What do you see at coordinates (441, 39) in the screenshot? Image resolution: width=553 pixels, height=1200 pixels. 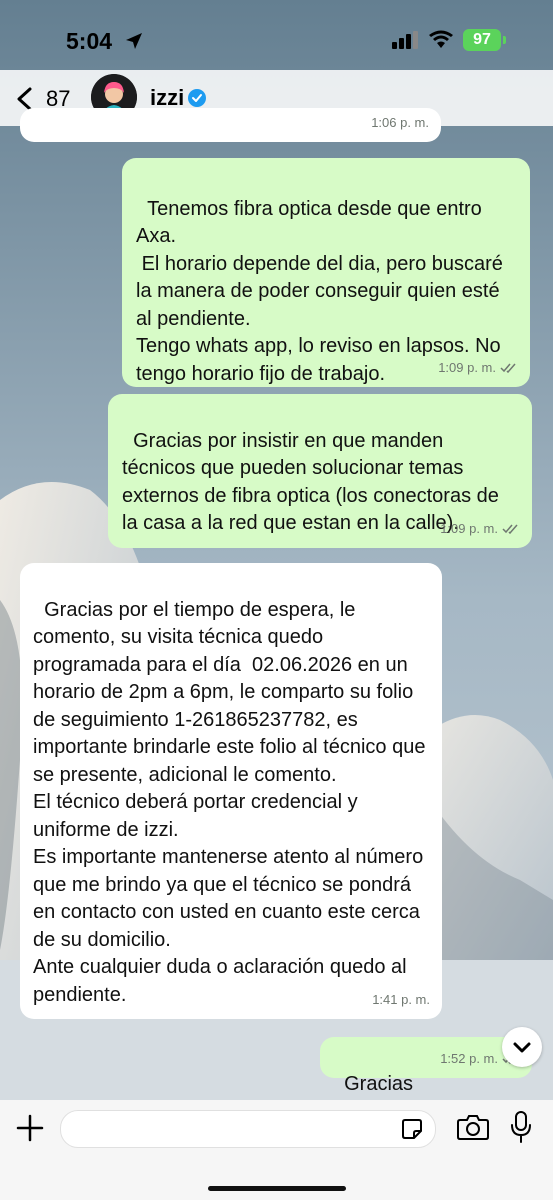 I see `wifi-icon` at bounding box center [441, 39].